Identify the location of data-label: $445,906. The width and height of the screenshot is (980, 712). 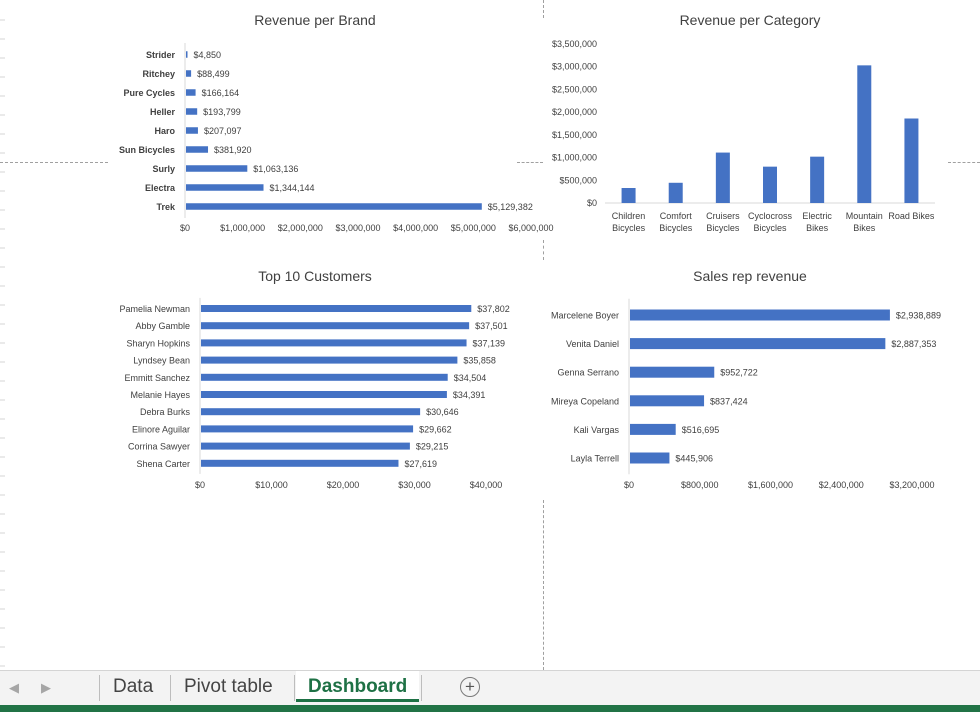
(694, 459).